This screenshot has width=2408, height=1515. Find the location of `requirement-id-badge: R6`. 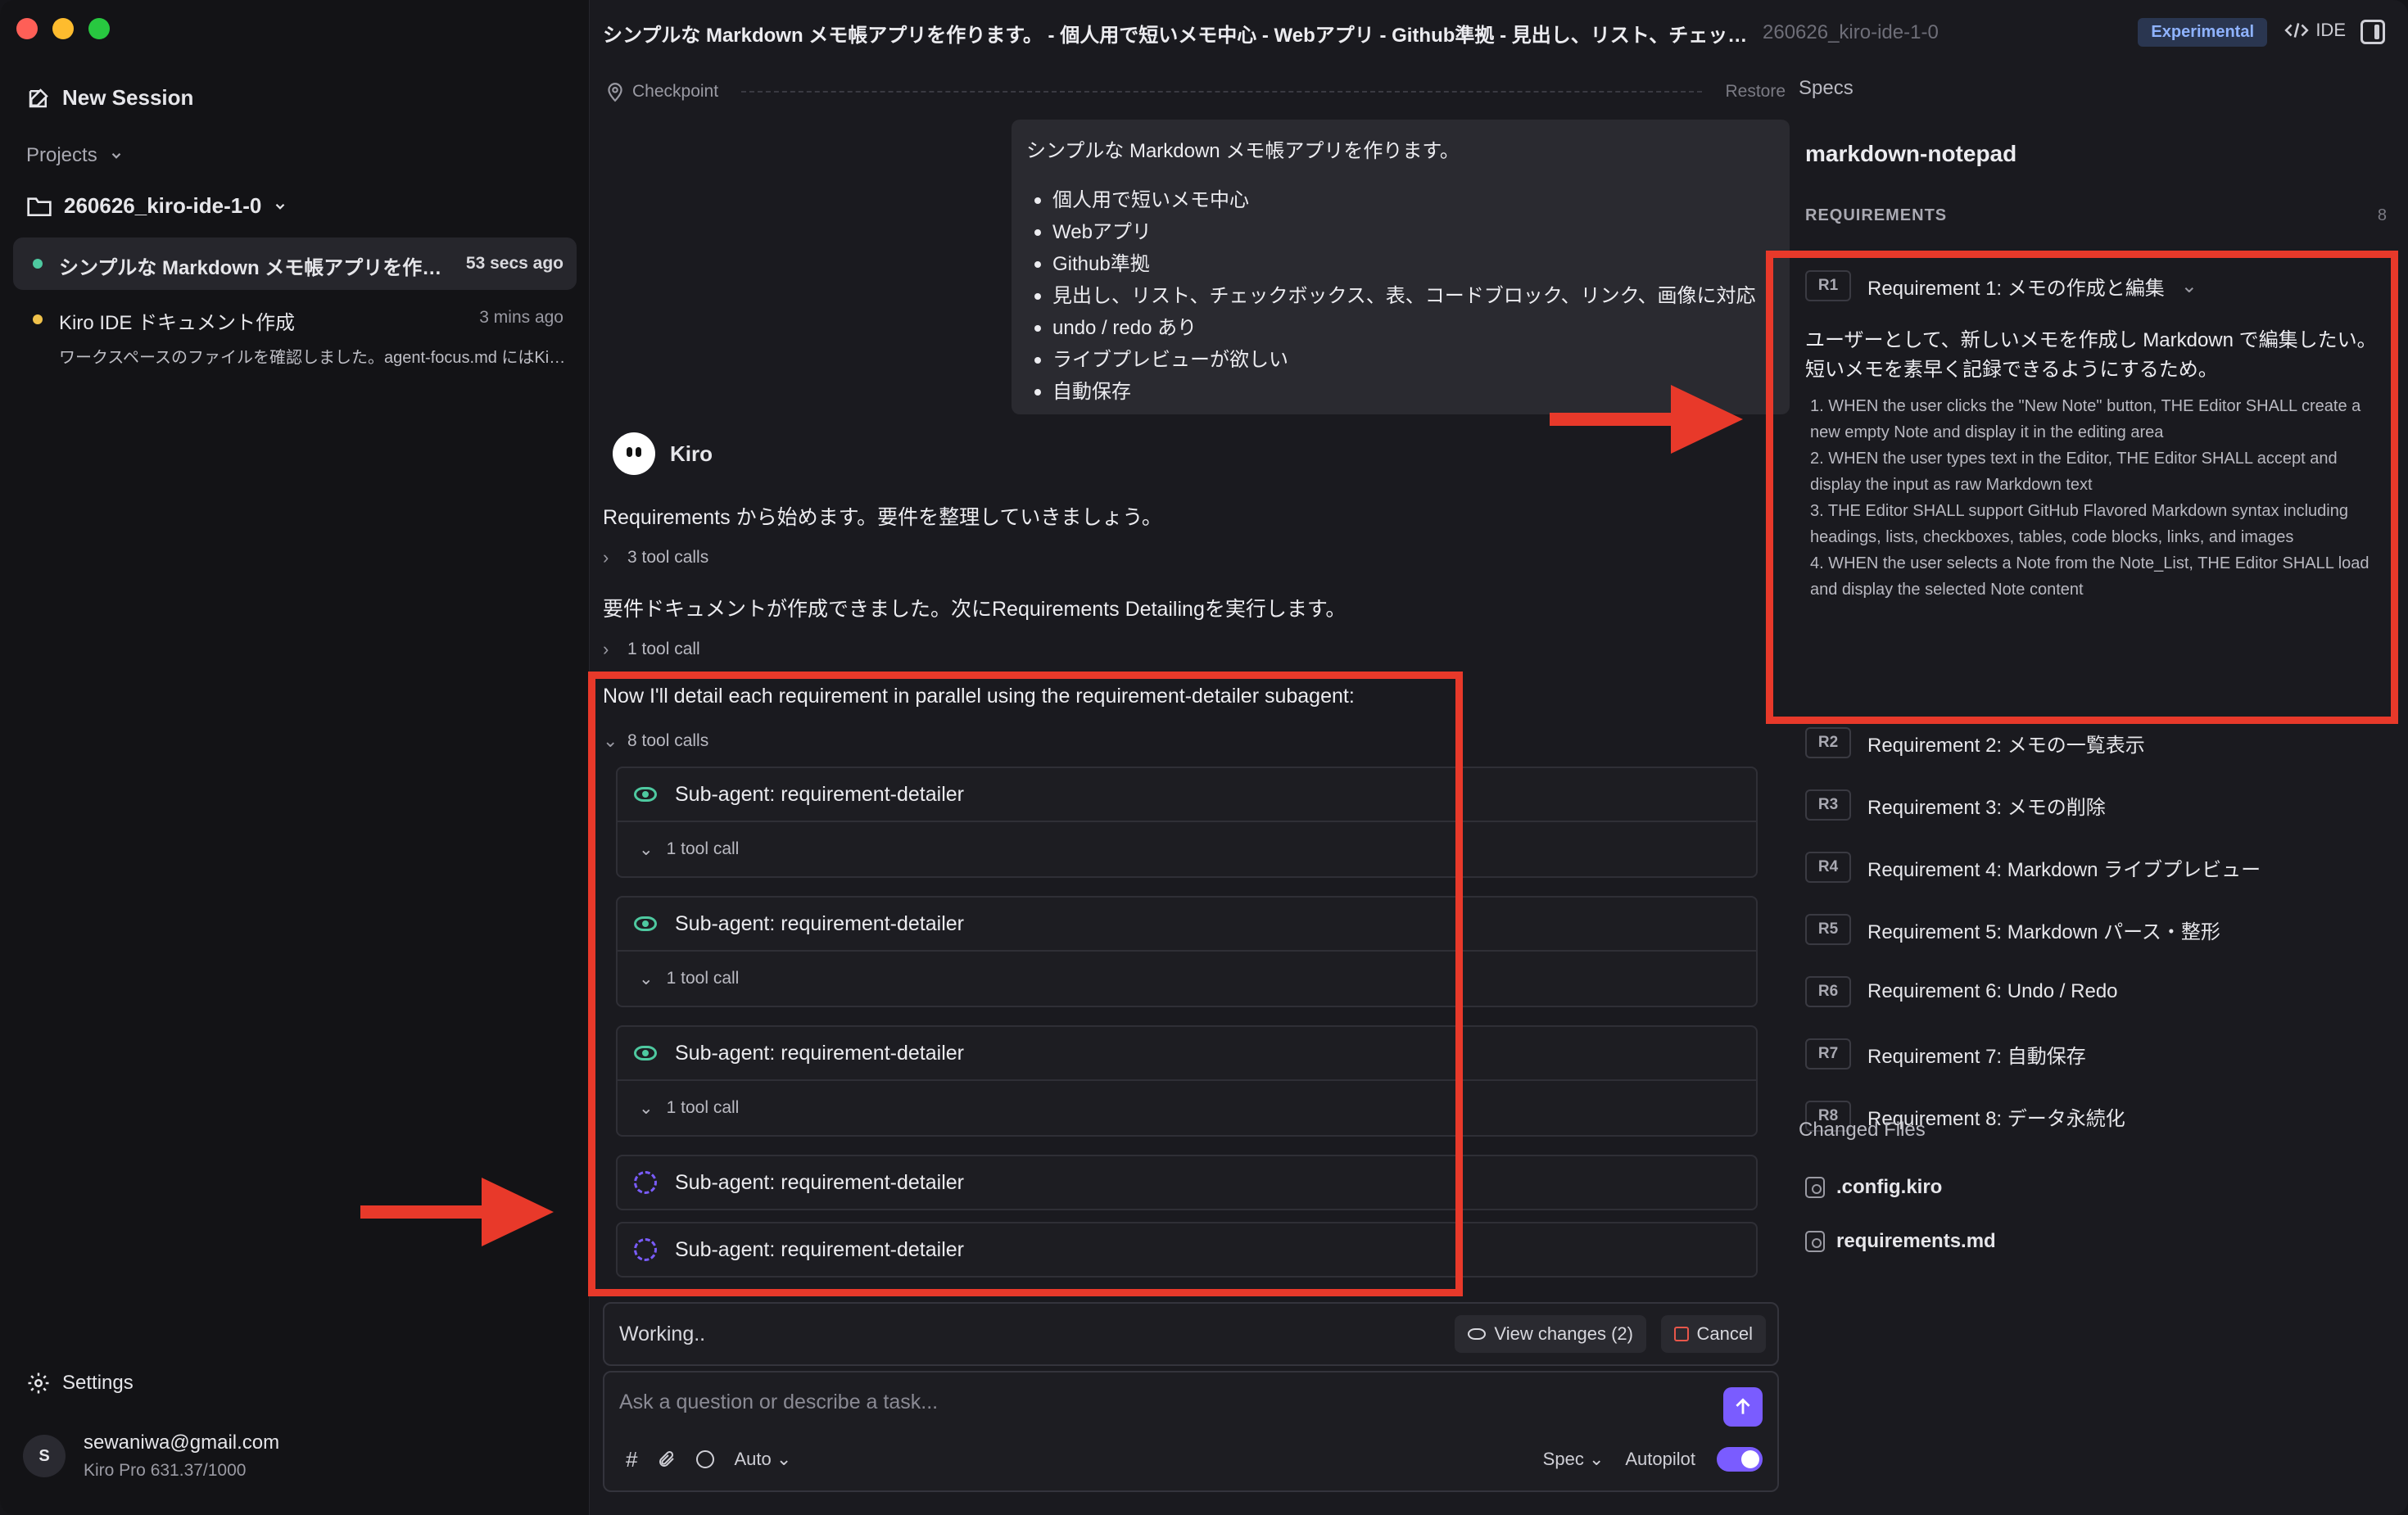

requirement-id-badge: R6 is located at coordinates (1828, 991).